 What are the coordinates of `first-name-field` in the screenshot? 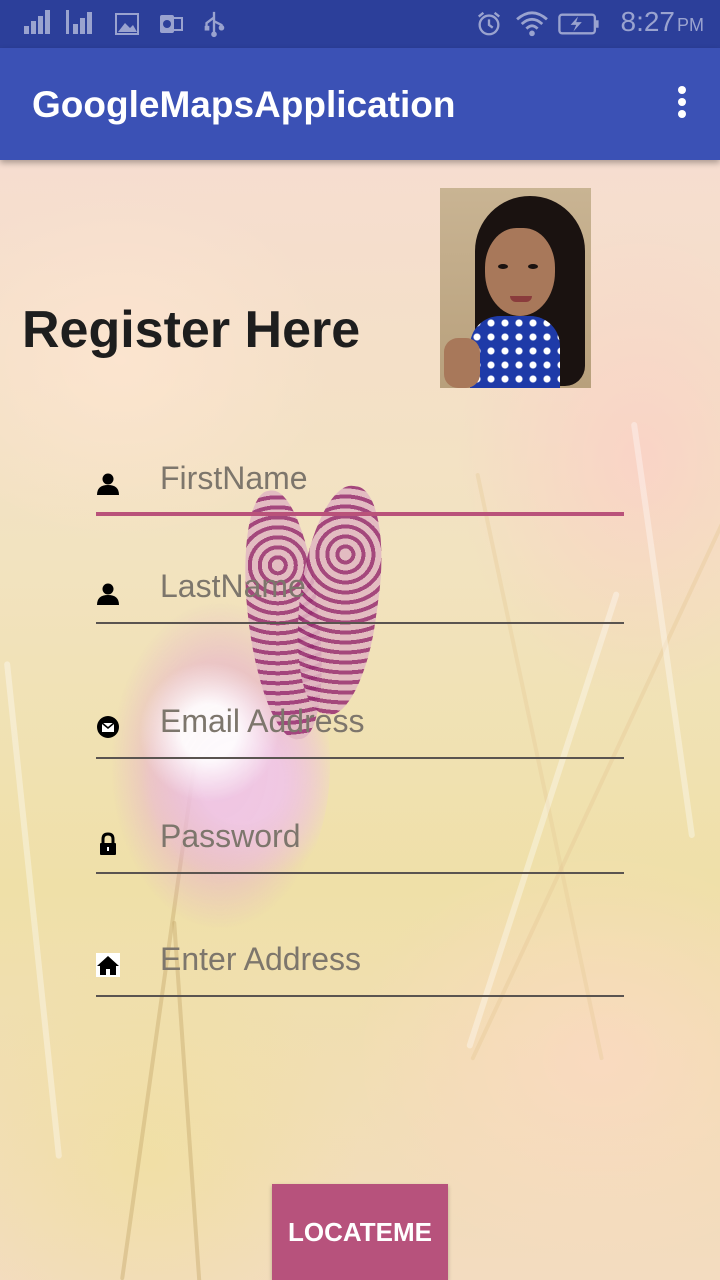 It's located at (360, 481).